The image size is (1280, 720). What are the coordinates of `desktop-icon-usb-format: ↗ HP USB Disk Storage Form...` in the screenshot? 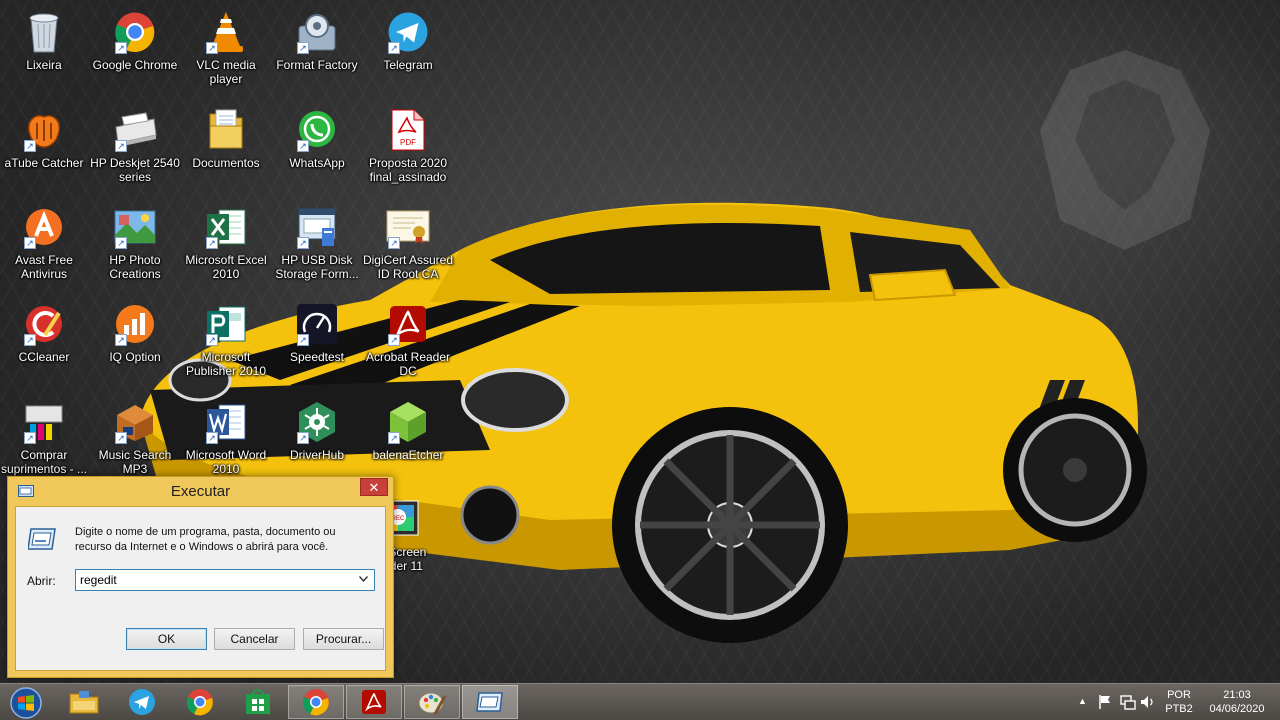 It's located at (317, 242).